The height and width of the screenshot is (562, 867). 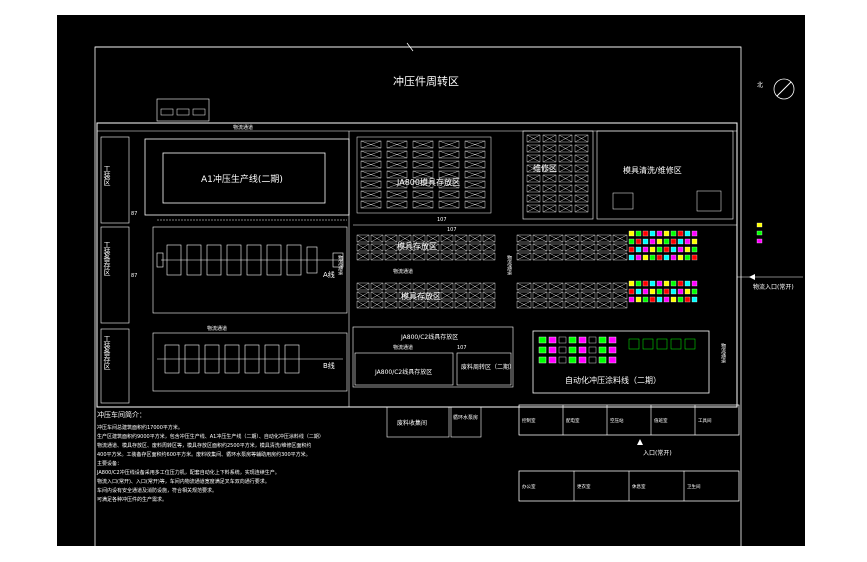 I want to click on mold-store-mid-label: 模具存放区, so click(x=417, y=246).